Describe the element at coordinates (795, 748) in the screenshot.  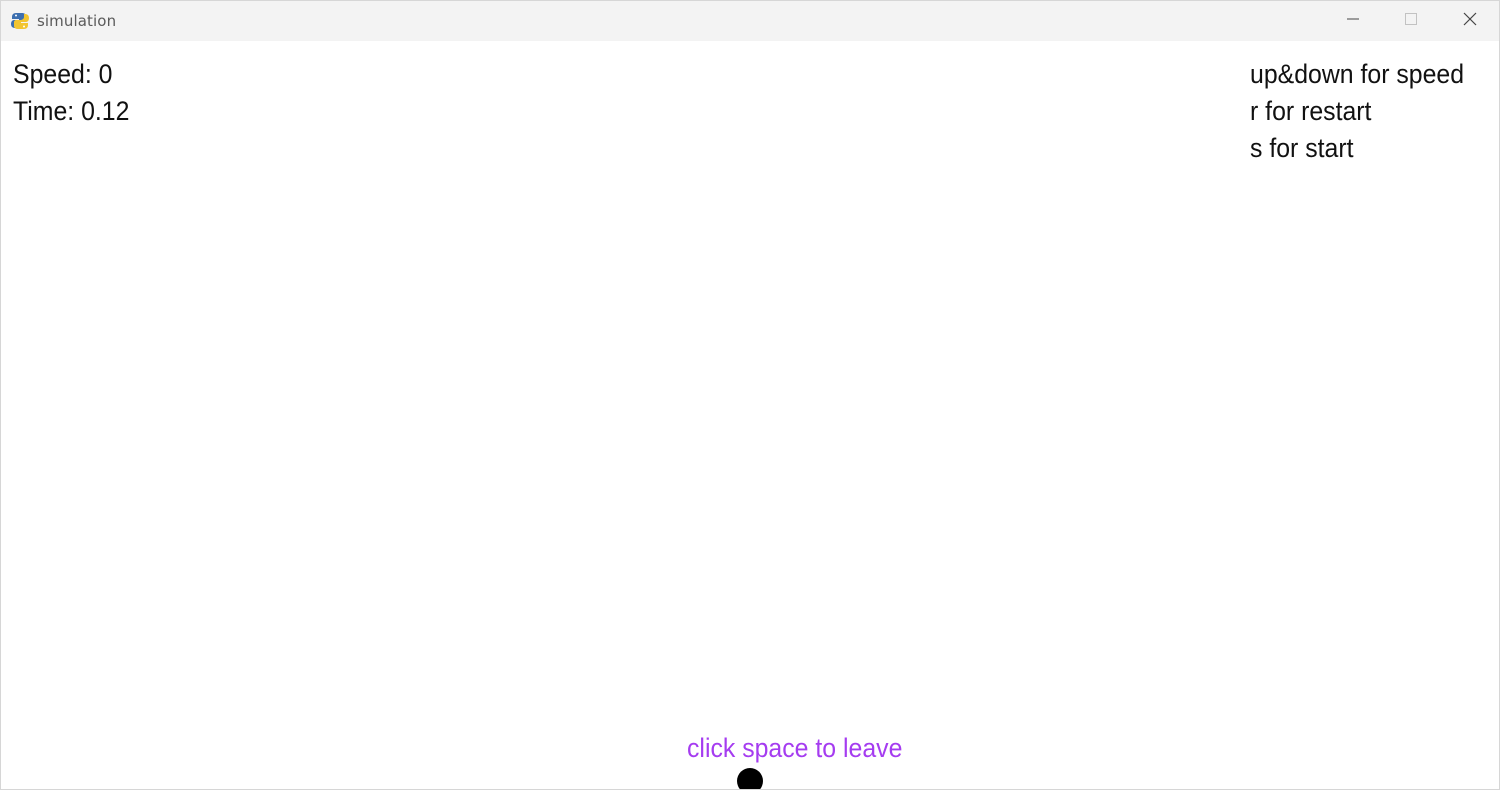
I see `leave-message: click space to leave` at that location.